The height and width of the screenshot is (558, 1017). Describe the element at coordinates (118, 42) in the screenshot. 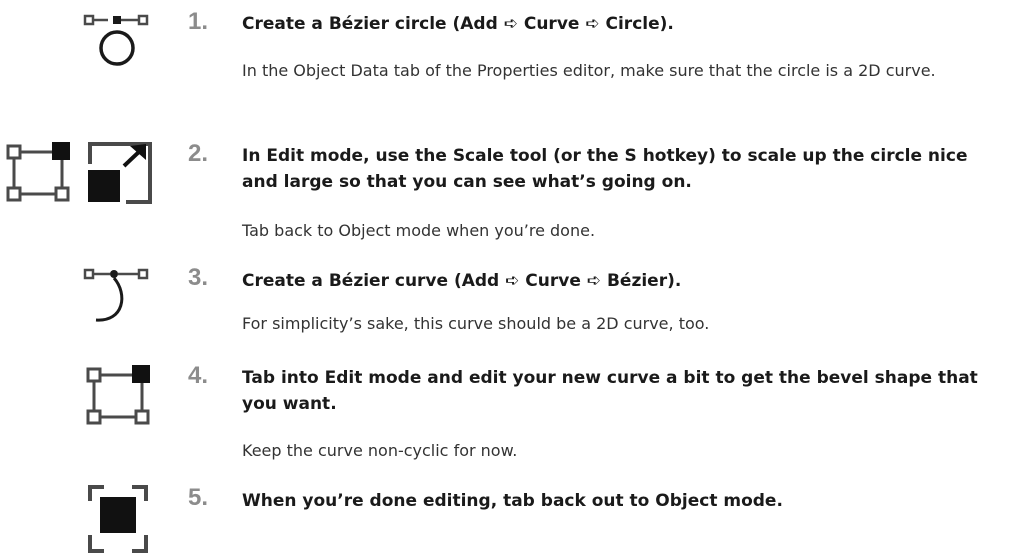

I see `bezier-circle-icon` at that location.